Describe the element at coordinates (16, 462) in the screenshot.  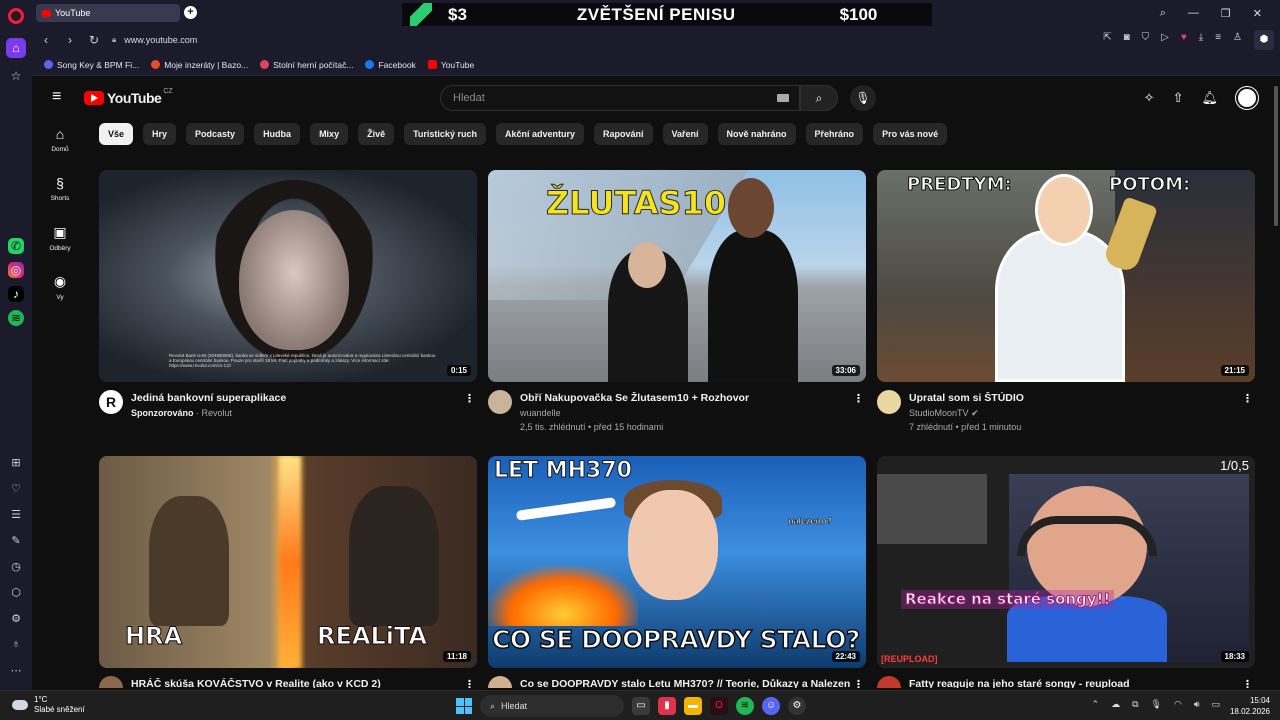
I see `apps-grid-icon: ⊞` at that location.